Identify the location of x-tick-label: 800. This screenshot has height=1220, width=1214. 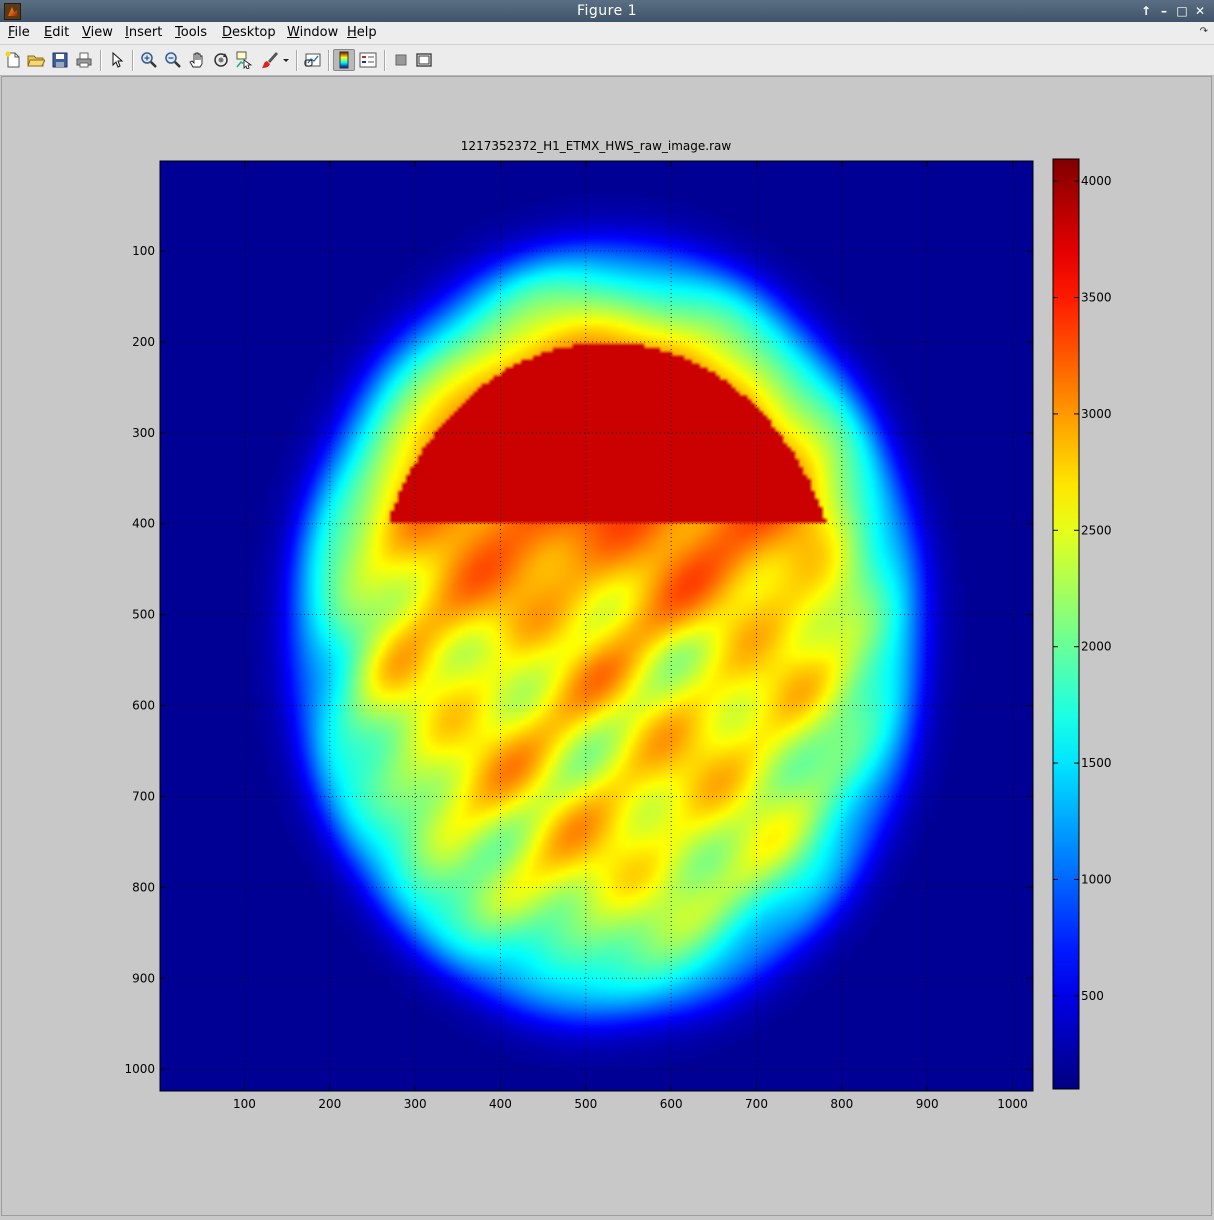
(841, 1104).